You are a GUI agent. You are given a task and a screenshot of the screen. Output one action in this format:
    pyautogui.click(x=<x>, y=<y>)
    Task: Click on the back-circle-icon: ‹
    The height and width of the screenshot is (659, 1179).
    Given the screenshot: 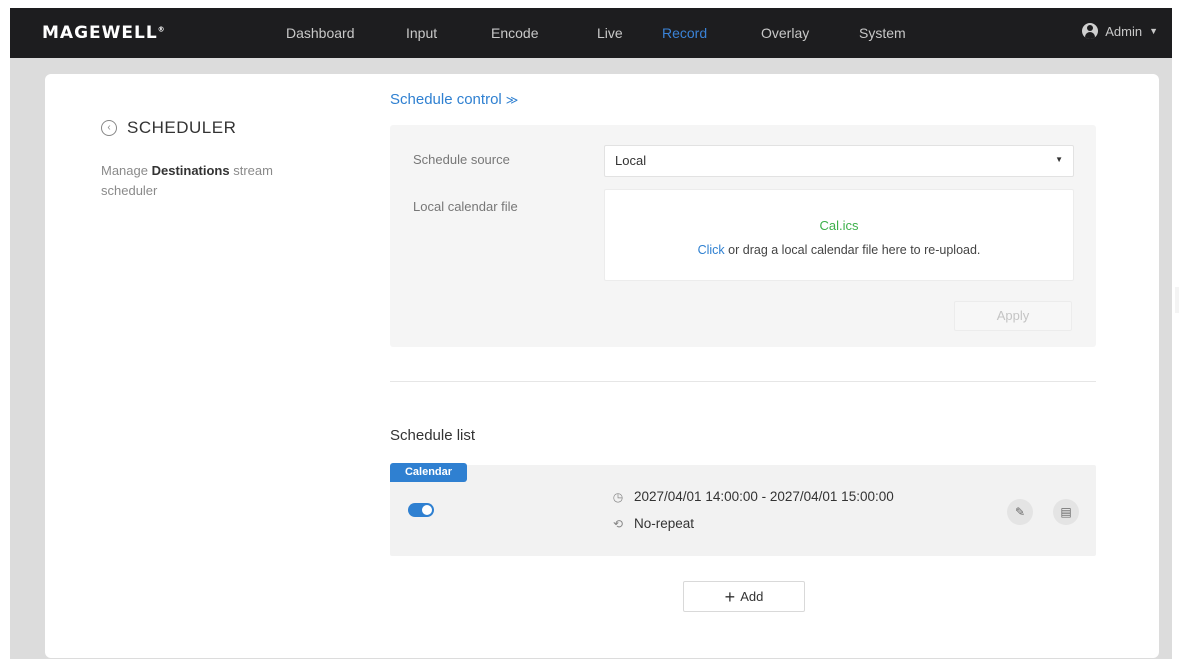 What is the action you would take?
    pyautogui.click(x=109, y=128)
    